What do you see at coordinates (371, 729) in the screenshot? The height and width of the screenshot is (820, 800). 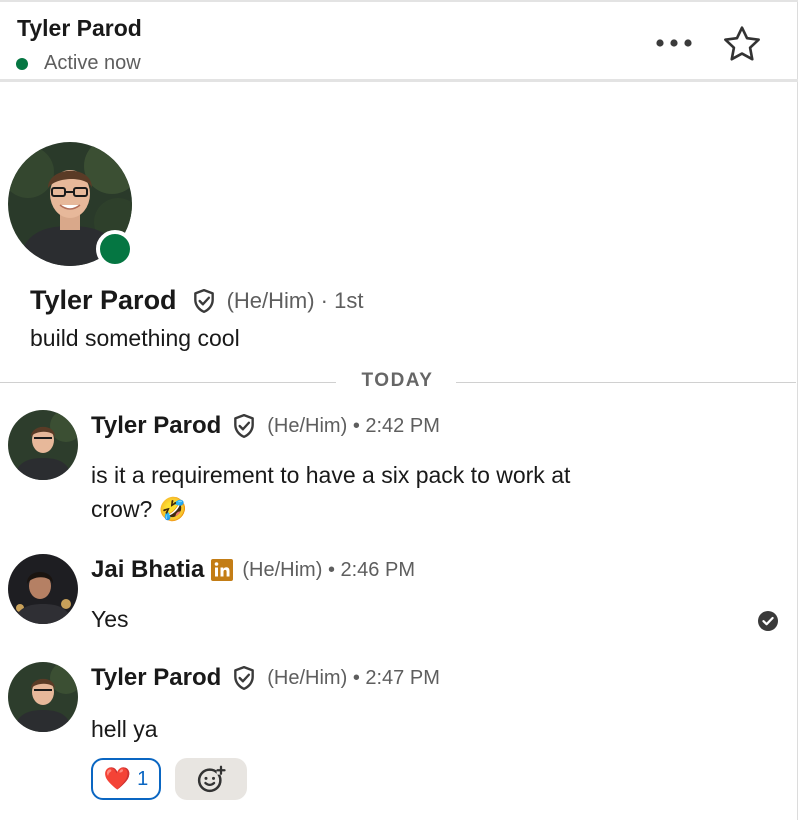 I see `message-body: hell ya` at bounding box center [371, 729].